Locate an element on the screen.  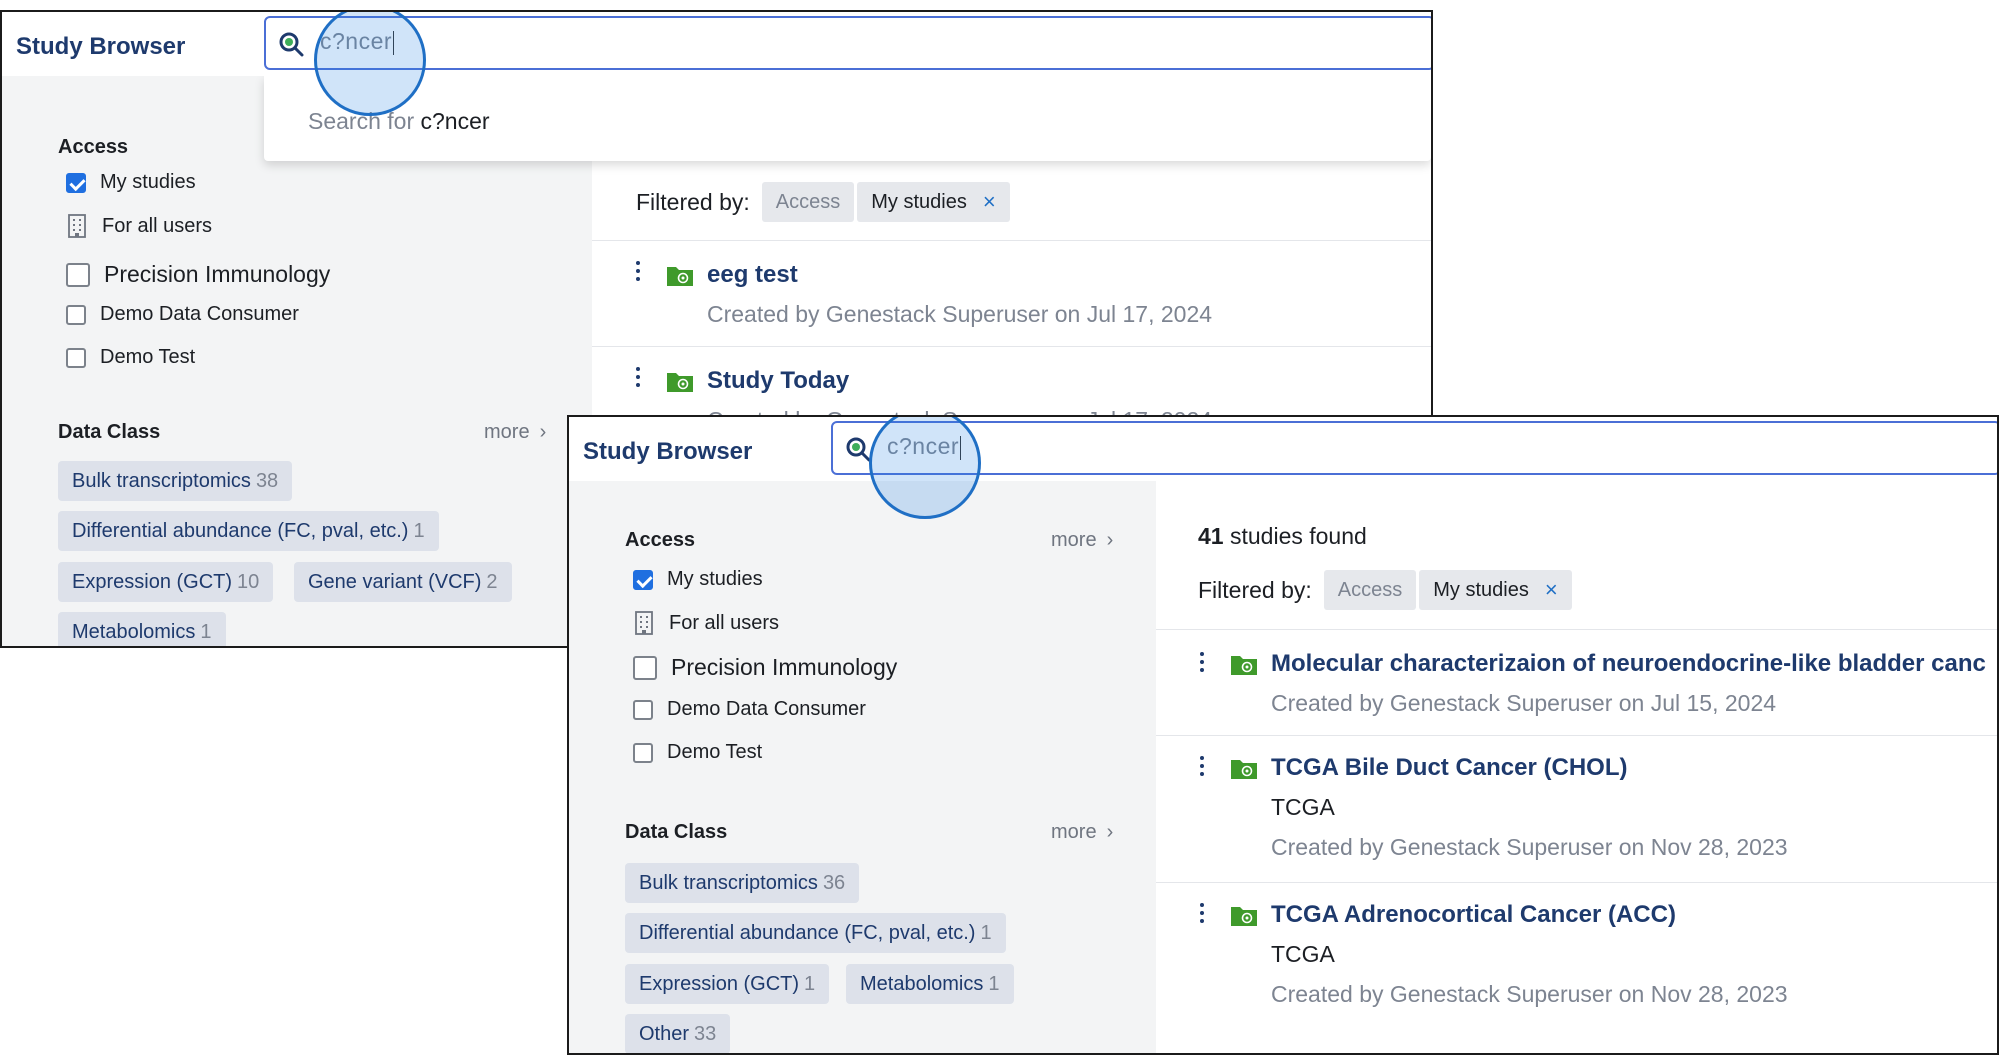
filtered-by-label: Filtered by: is located at coordinates (1255, 589).